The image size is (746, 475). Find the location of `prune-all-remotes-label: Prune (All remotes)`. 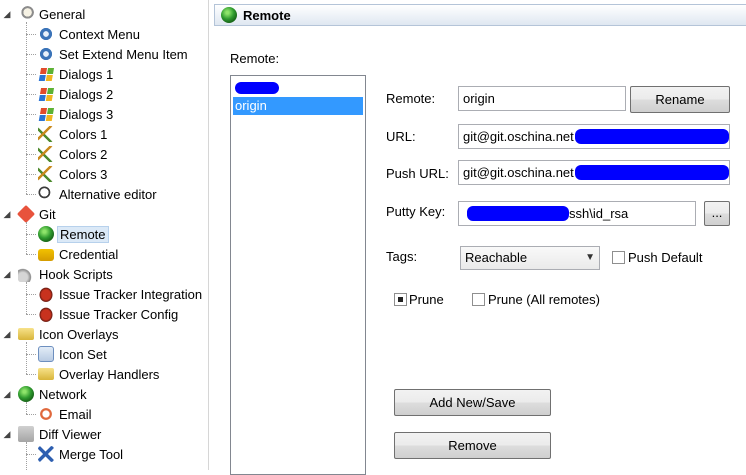

prune-all-remotes-label: Prune (All remotes) is located at coordinates (544, 300).